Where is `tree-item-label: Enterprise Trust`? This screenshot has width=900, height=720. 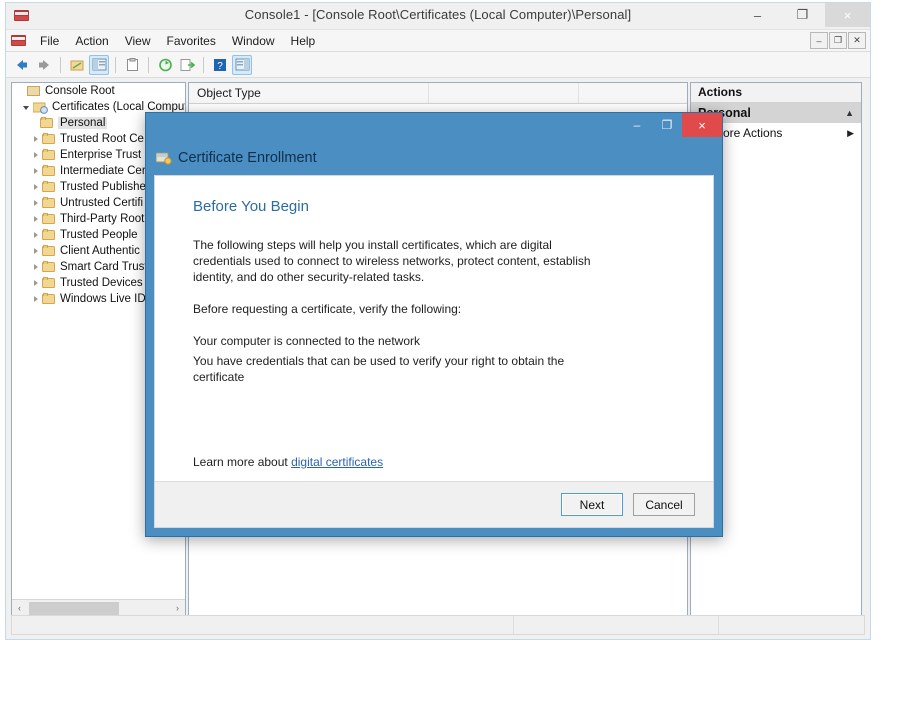 tree-item-label: Enterprise Trust is located at coordinates (101, 155).